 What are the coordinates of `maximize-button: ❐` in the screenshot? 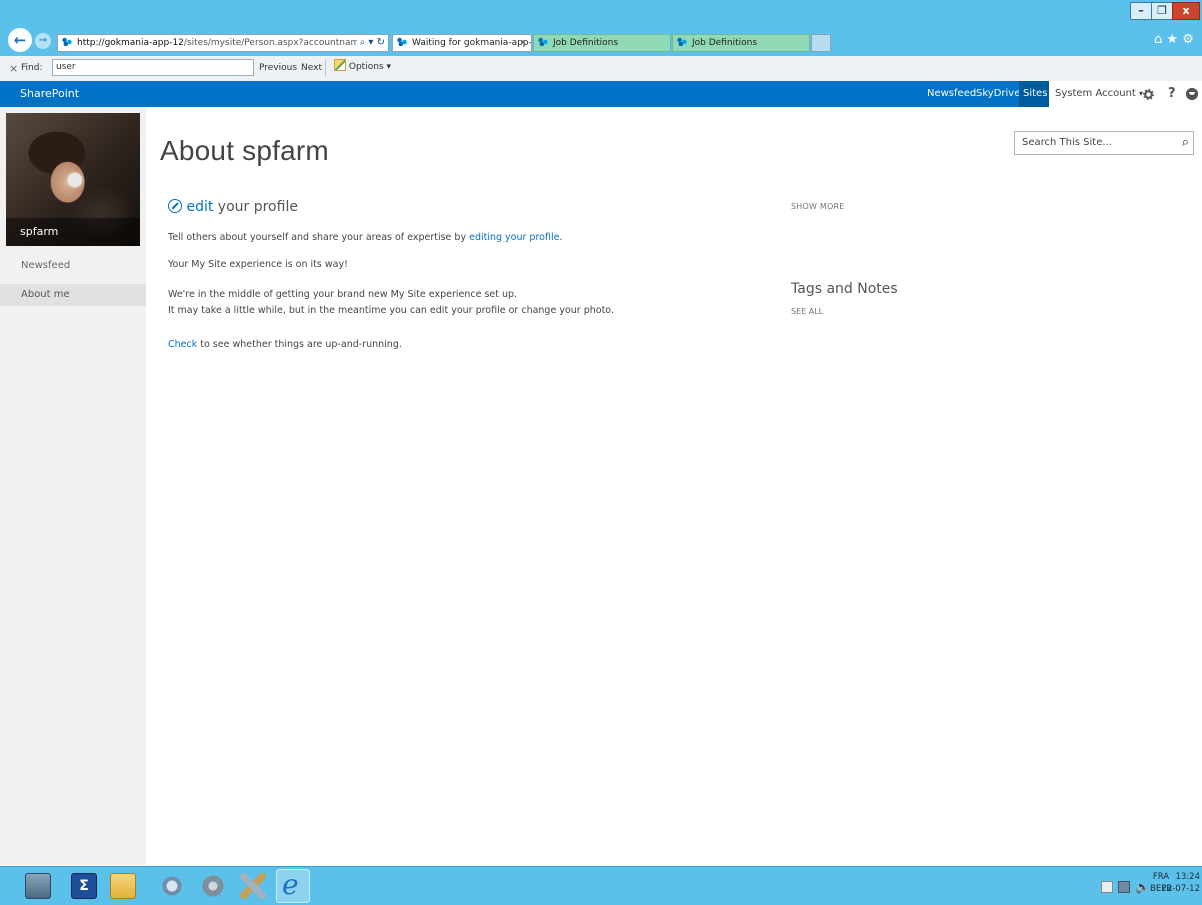 It's located at (1162, 11).